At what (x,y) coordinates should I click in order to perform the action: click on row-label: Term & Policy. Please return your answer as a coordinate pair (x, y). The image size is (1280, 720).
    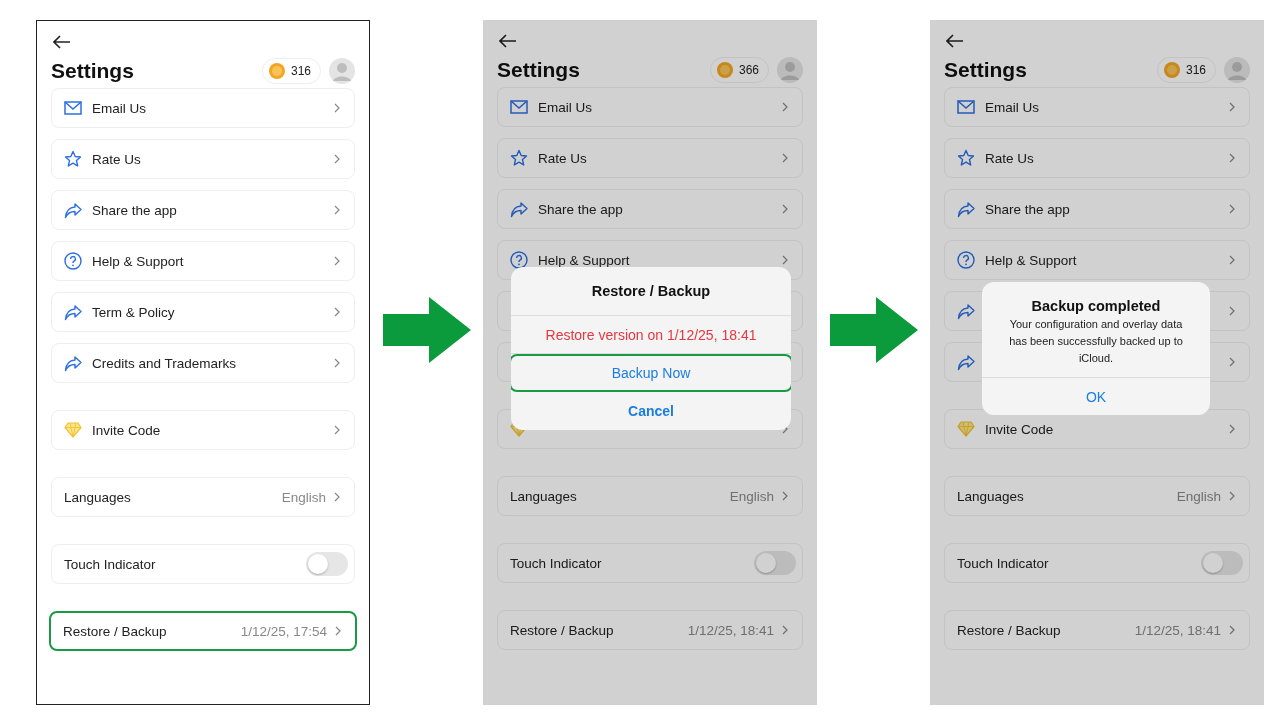
    Looking at the image, I should click on (133, 312).